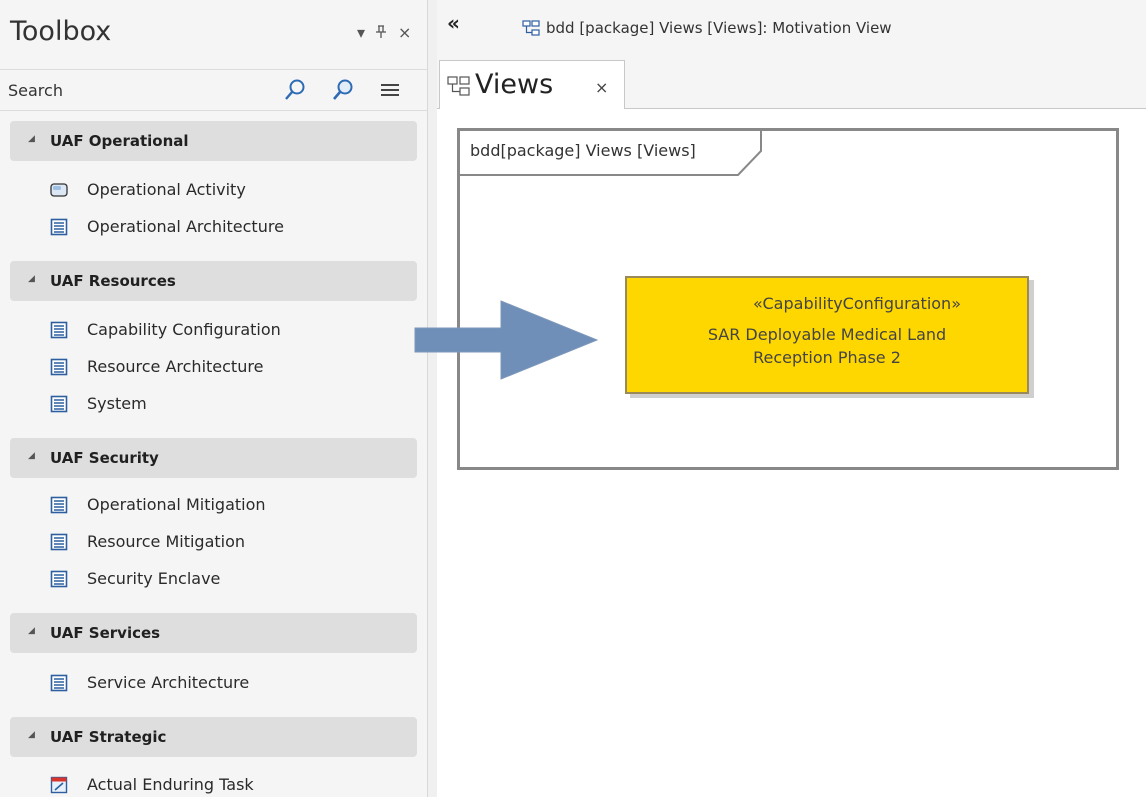 This screenshot has height=798, width=1146. I want to click on toolbox-item-operational-mitigation: Operational Mitigation, so click(225, 505).